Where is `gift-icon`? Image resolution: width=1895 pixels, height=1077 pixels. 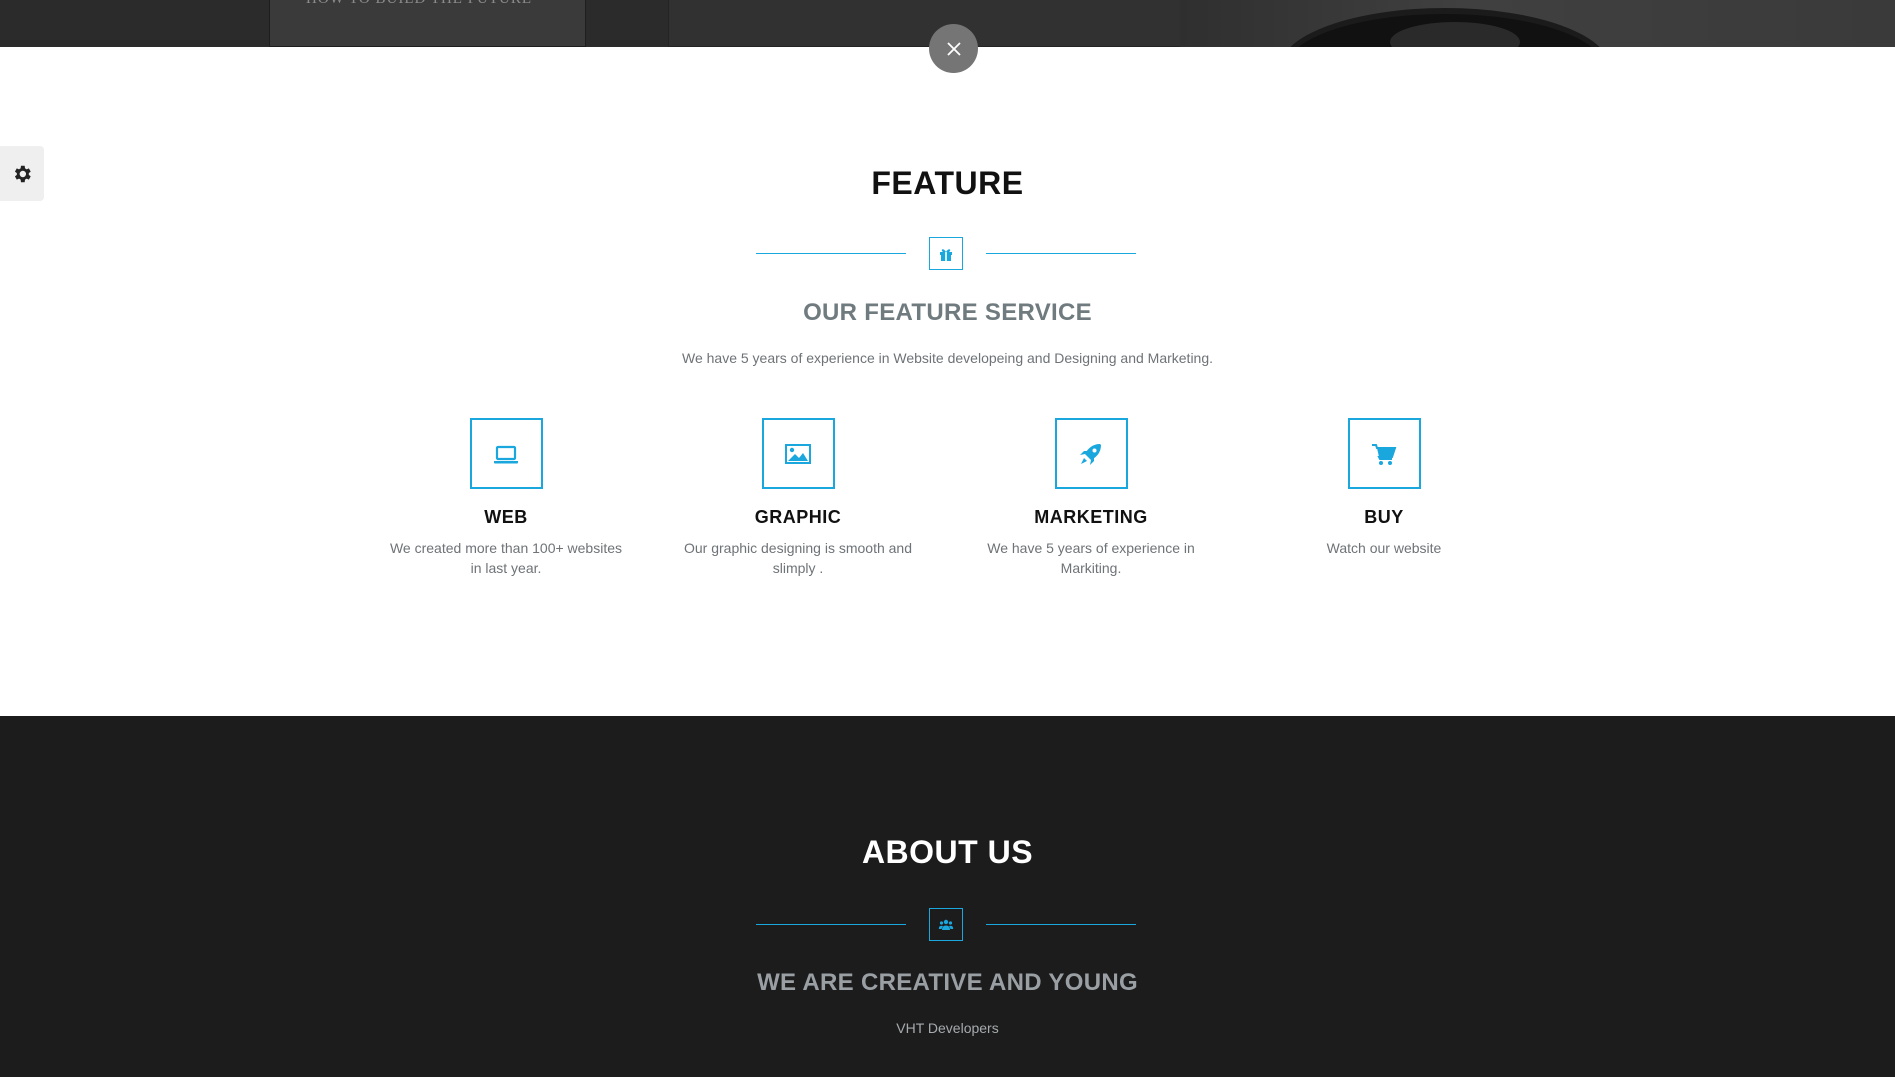 gift-icon is located at coordinates (946, 254).